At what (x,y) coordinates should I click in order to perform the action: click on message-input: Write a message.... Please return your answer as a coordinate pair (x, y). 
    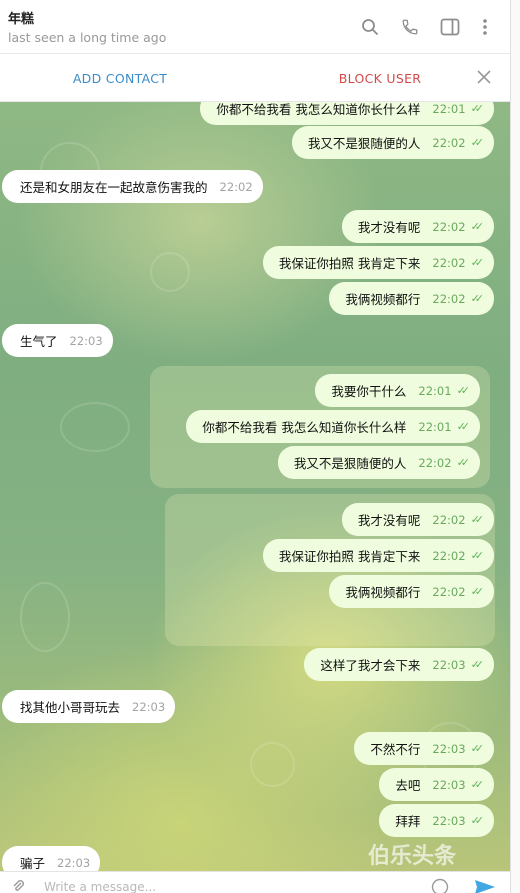
    Looking at the image, I should click on (100, 886).